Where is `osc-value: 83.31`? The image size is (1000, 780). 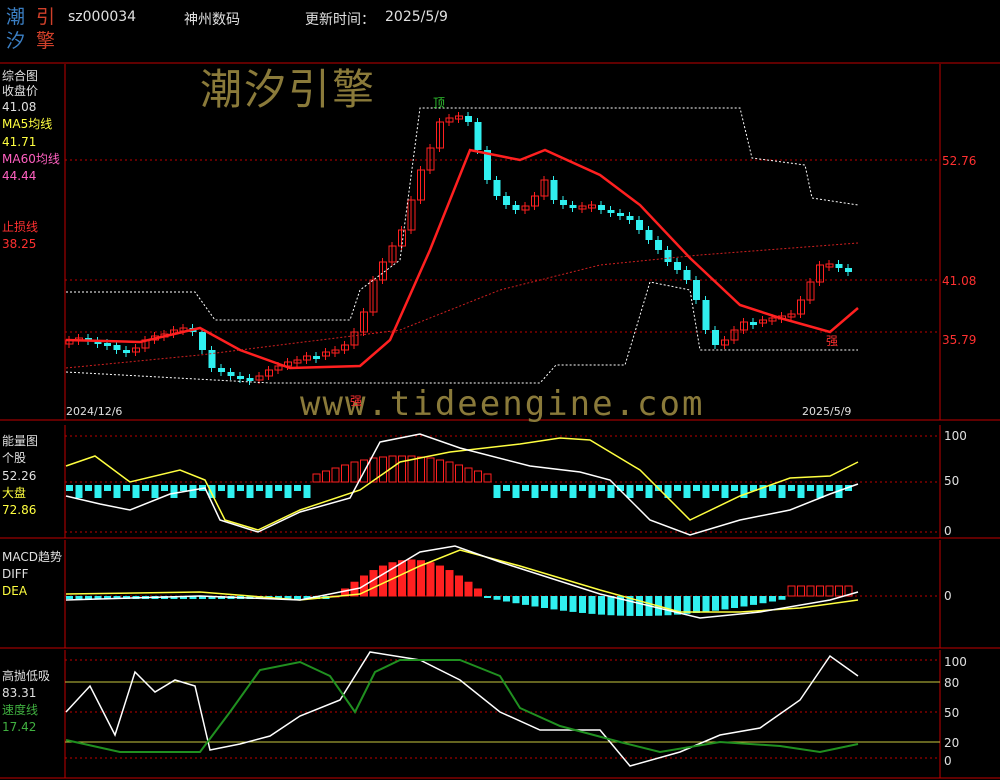 osc-value: 83.31 is located at coordinates (19, 693).